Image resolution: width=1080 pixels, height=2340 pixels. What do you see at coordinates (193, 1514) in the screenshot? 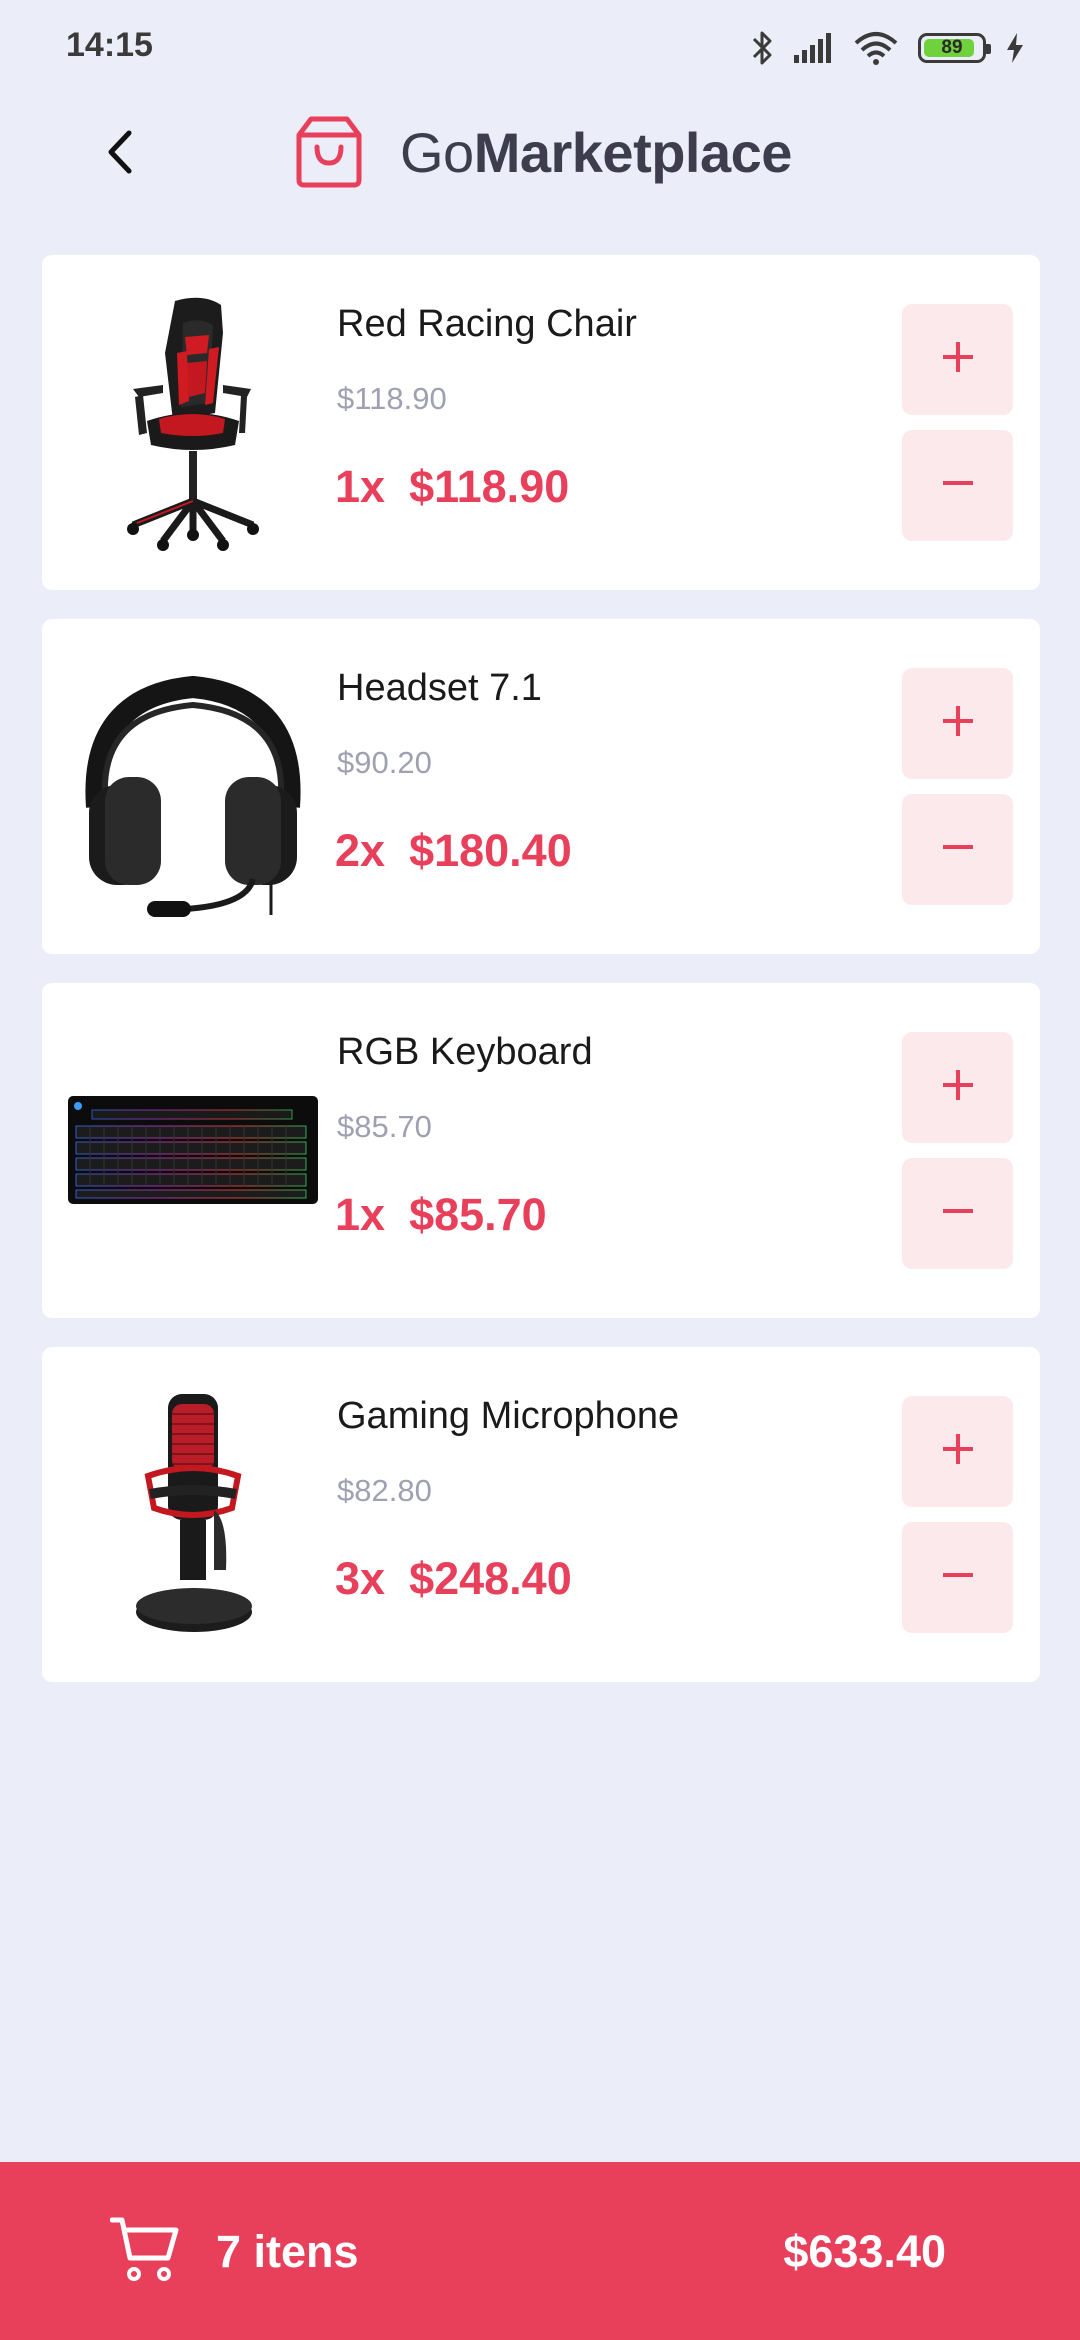
I see `product-image-microphone` at bounding box center [193, 1514].